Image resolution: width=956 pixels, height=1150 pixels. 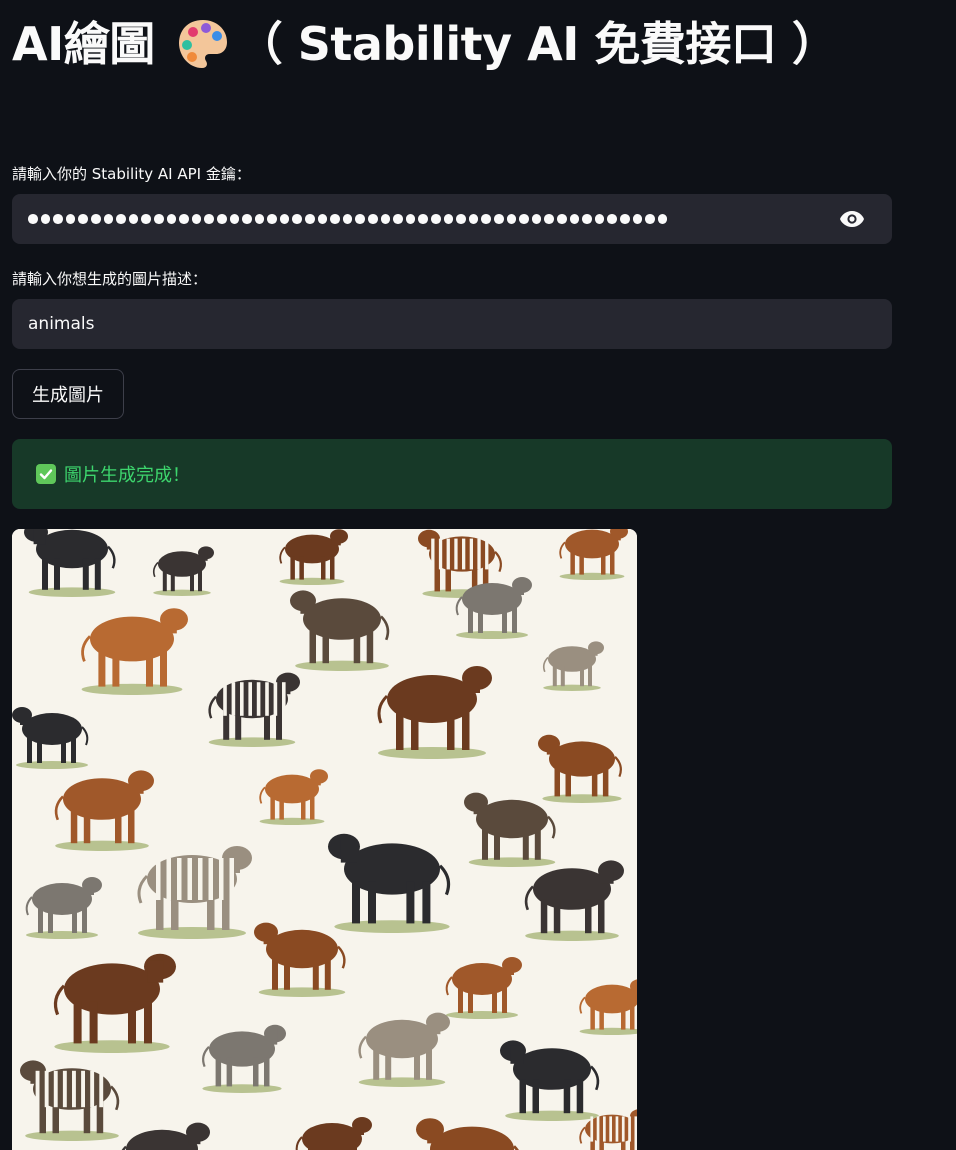 What do you see at coordinates (202, 44) in the screenshot?
I see `palette-icon` at bounding box center [202, 44].